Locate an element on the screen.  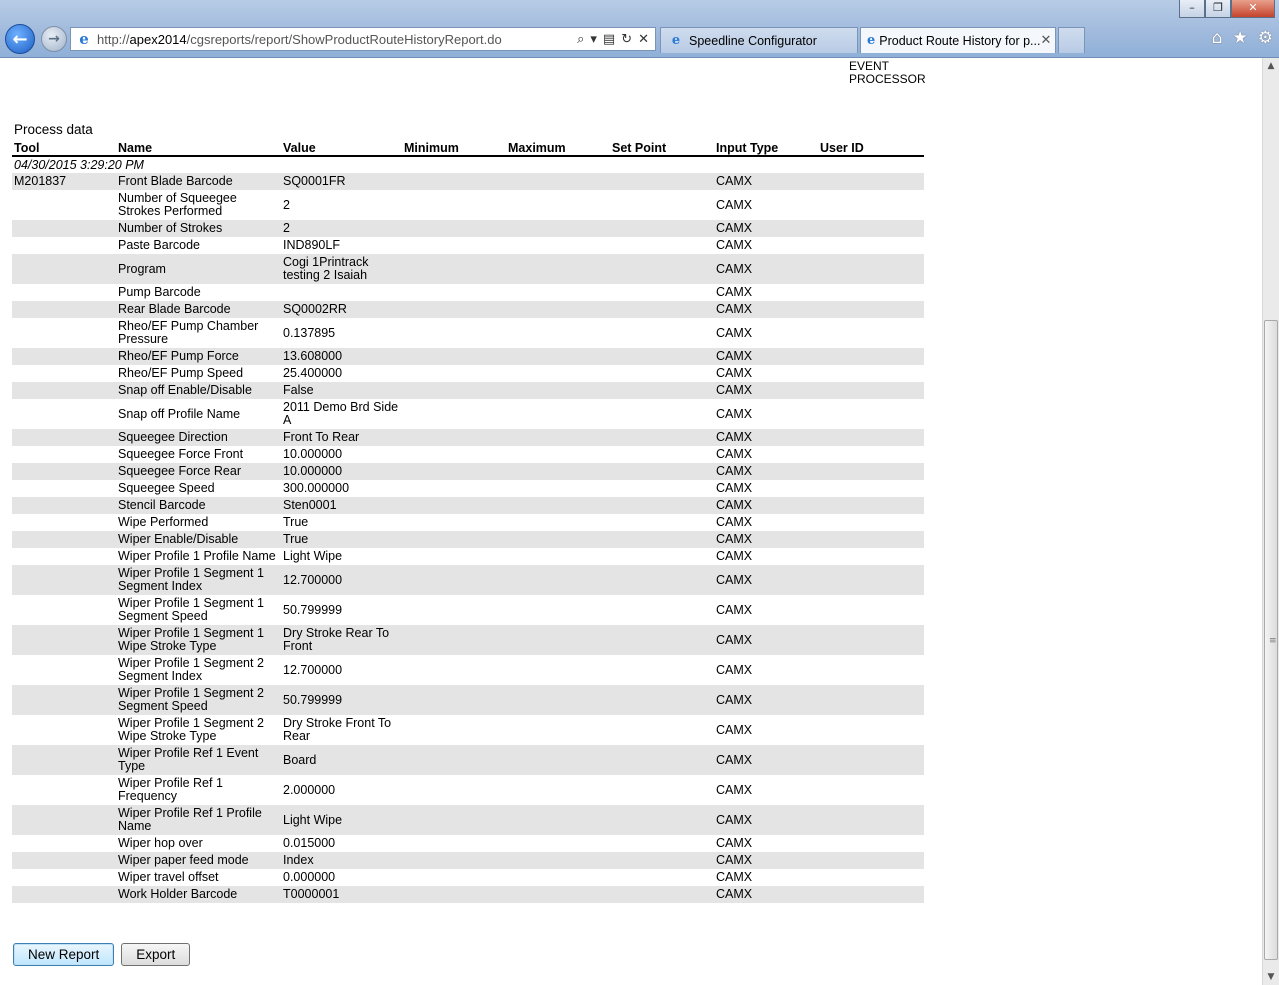
tab-ie-icon: e is located at coordinates (871, 40).